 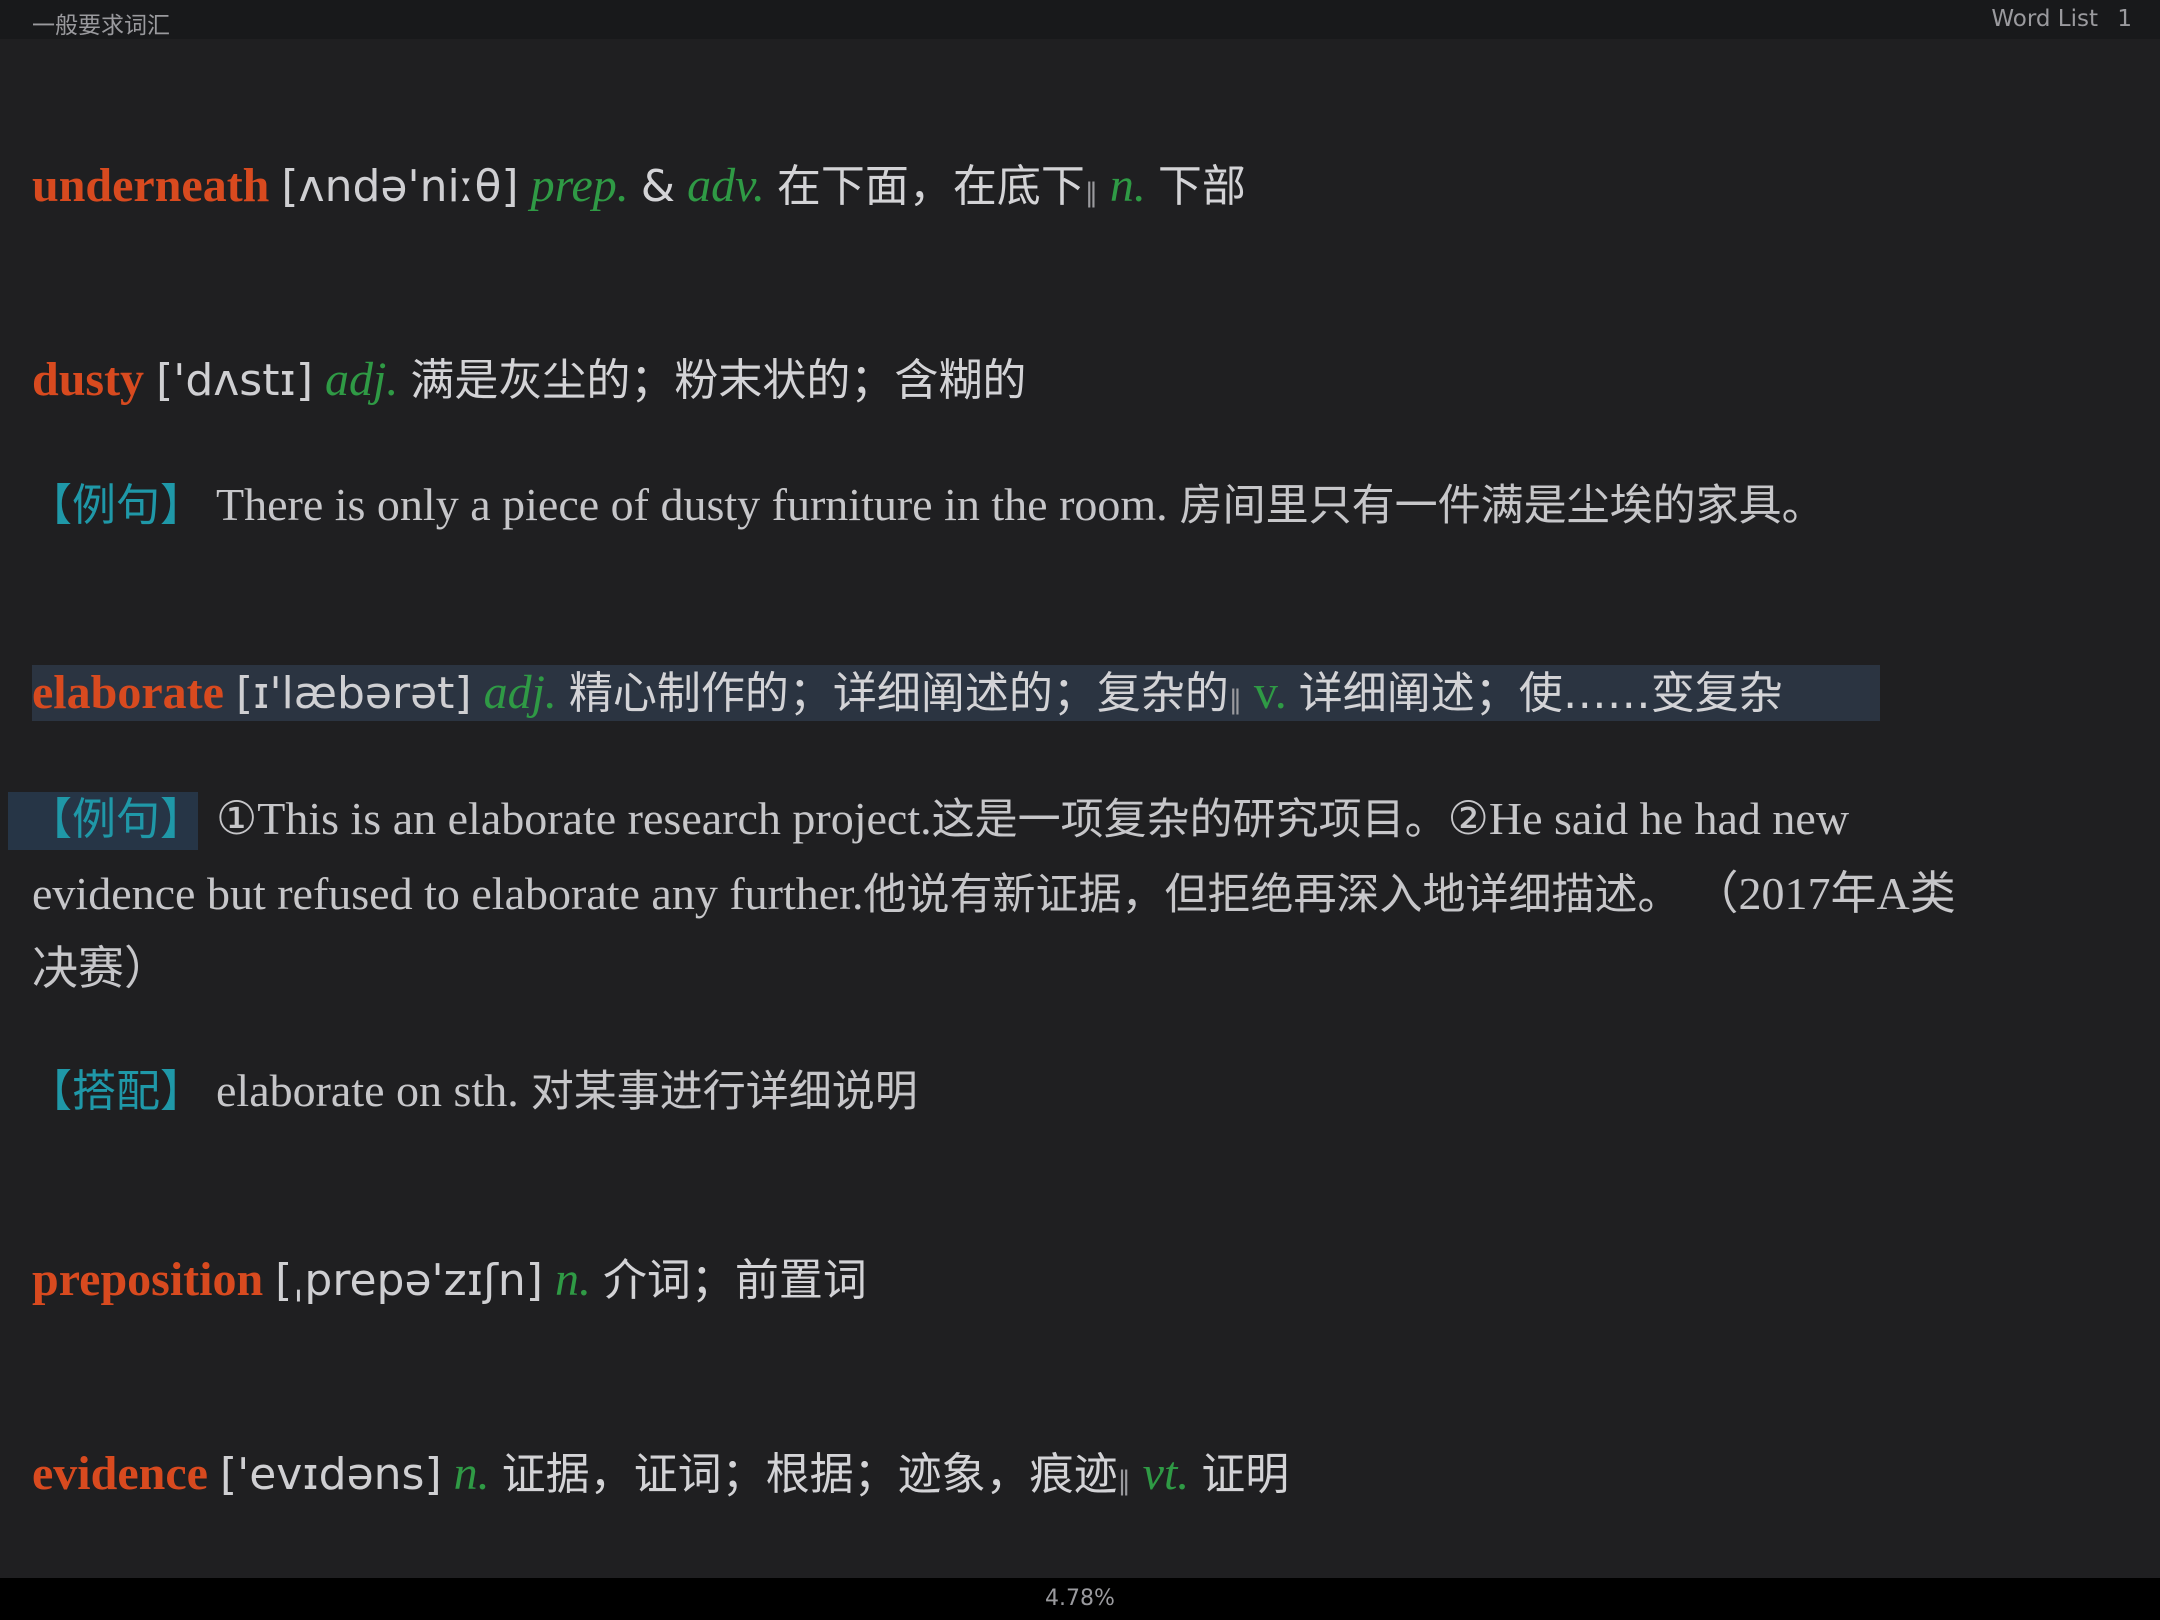 I want to click on page-number: 1, so click(x=2124, y=19).